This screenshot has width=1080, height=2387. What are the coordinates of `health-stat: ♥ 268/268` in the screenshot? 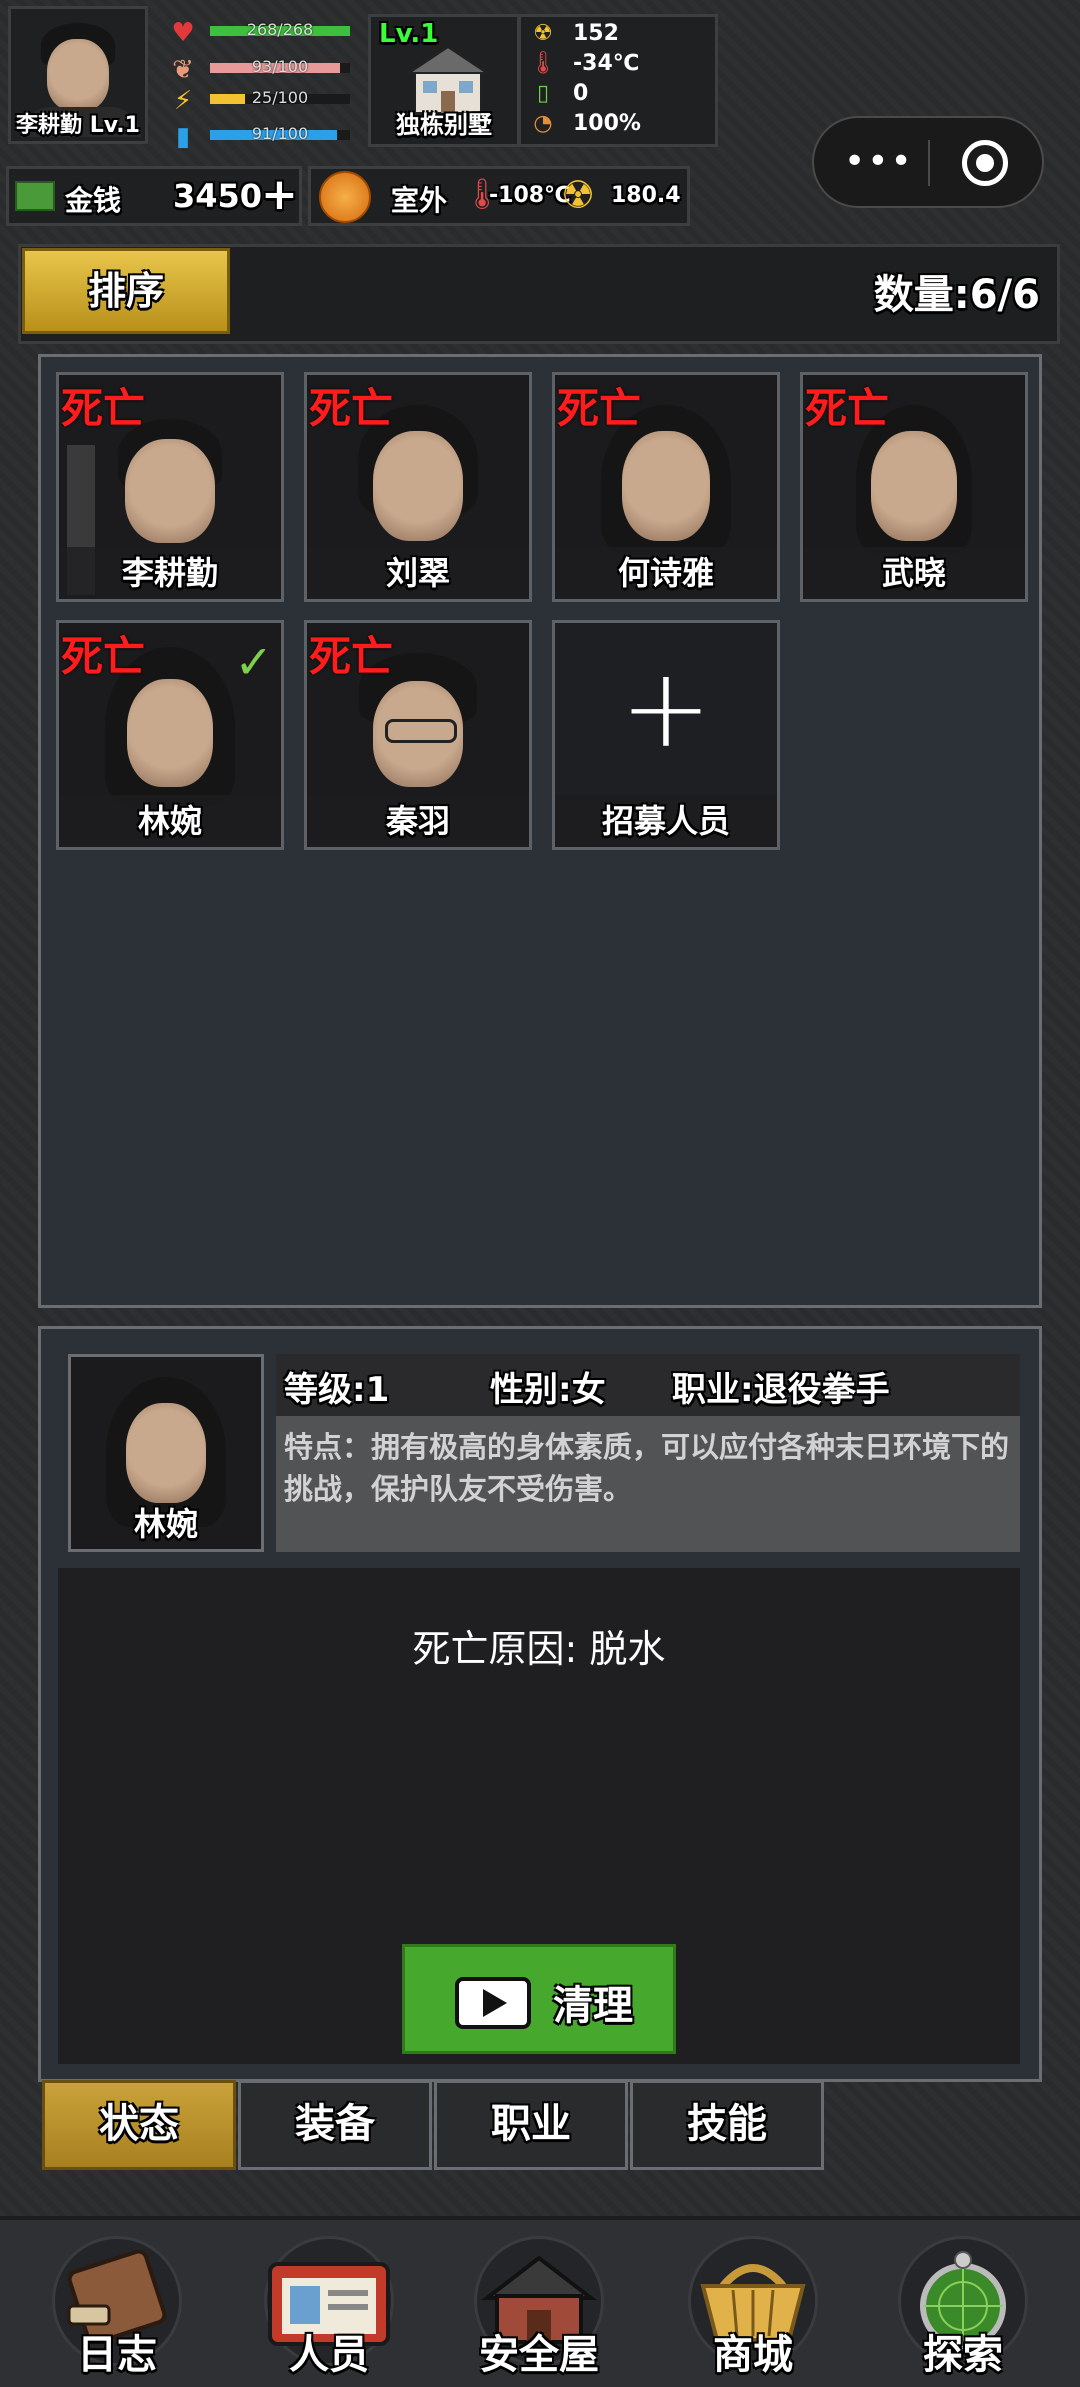 It's located at (260, 33).